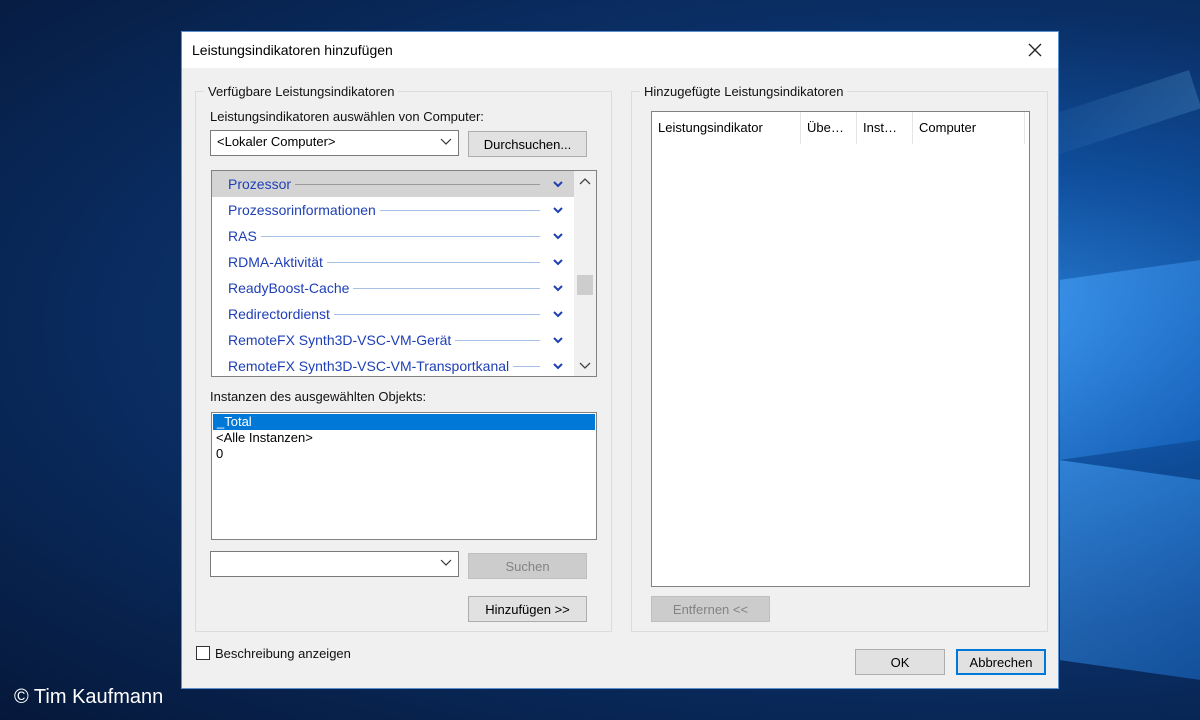 The height and width of the screenshot is (720, 1200). Describe the element at coordinates (585, 182) in the screenshot. I see `scroll-up-icon` at that location.